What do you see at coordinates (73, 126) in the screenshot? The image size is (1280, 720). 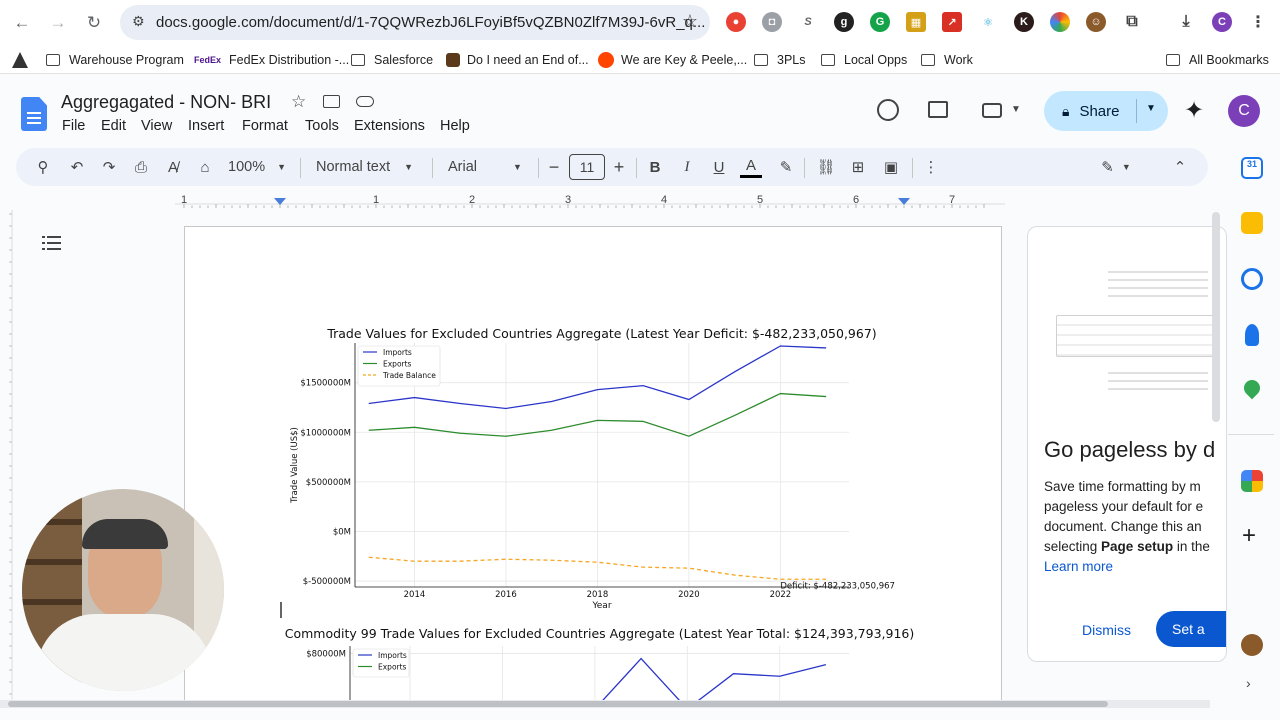 I see `menu-file: File` at bounding box center [73, 126].